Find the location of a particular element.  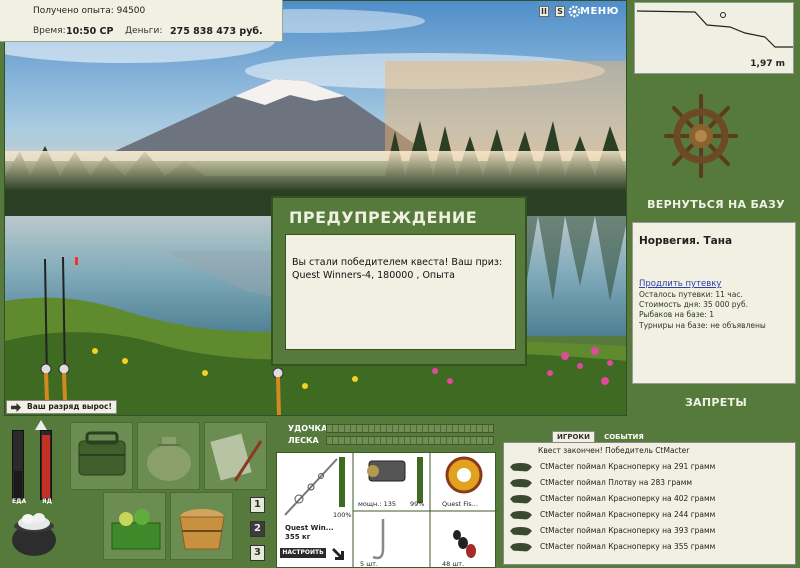

line-strength-bar is located at coordinates (410, 440).